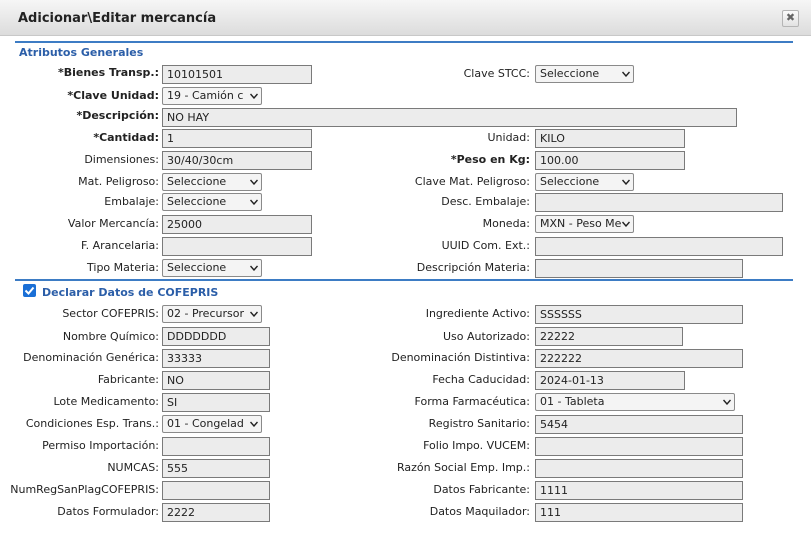 The height and width of the screenshot is (544, 811). I want to click on folio-impo-vucem-input, so click(639, 446).